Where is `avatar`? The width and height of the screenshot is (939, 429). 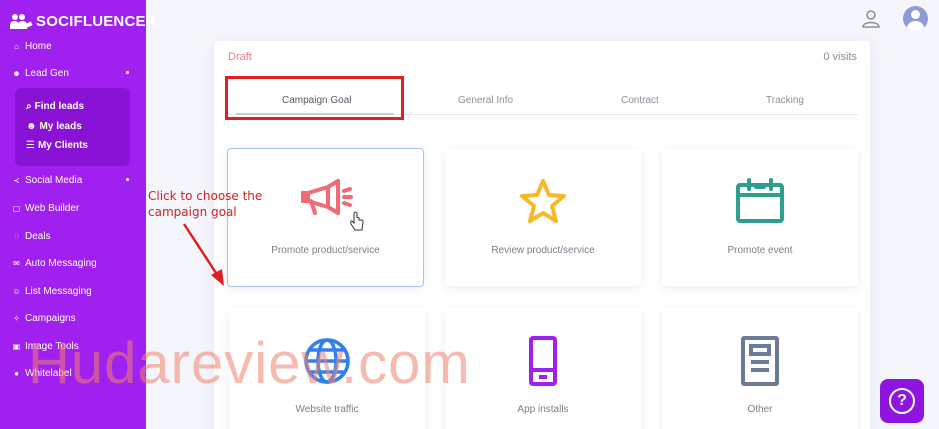 avatar is located at coordinates (915, 18).